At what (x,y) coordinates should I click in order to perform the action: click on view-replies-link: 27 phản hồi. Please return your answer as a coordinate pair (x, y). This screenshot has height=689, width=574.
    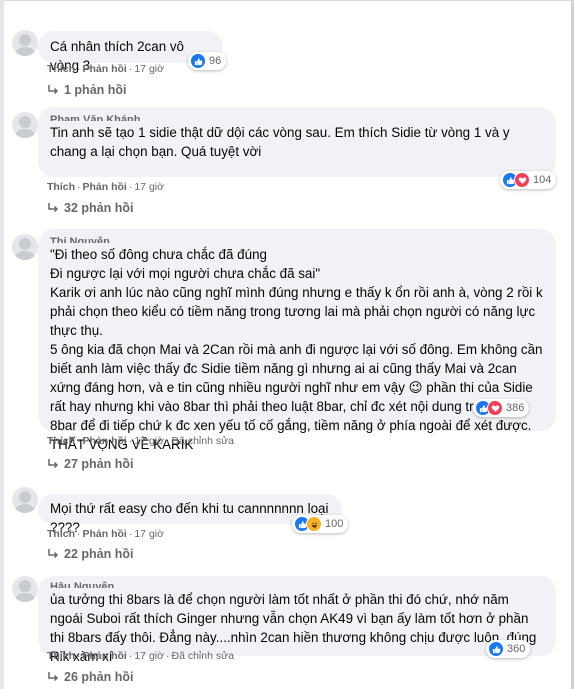
    Looking at the image, I should click on (90, 464).